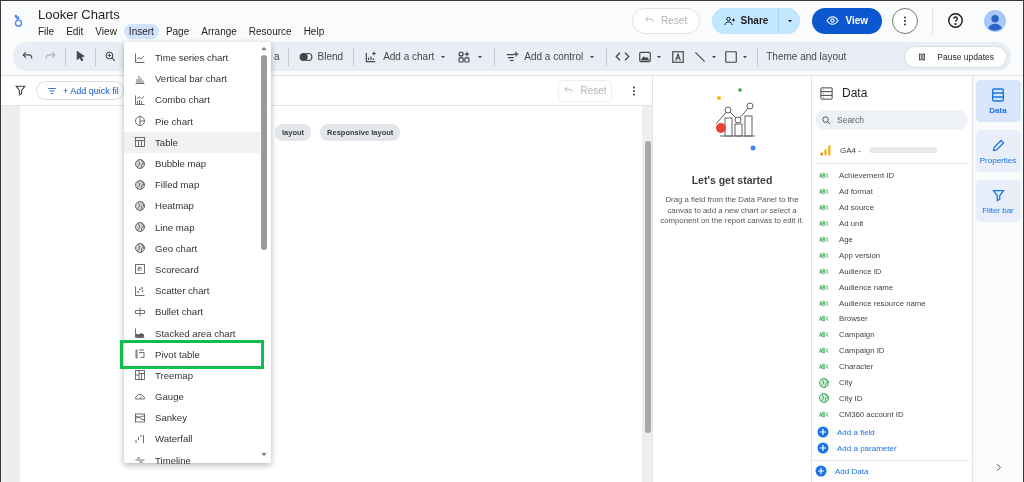 This screenshot has height=482, width=1024. Describe the element at coordinates (406, 56) in the screenshot. I see `add-chart-button: Add a chart` at that location.